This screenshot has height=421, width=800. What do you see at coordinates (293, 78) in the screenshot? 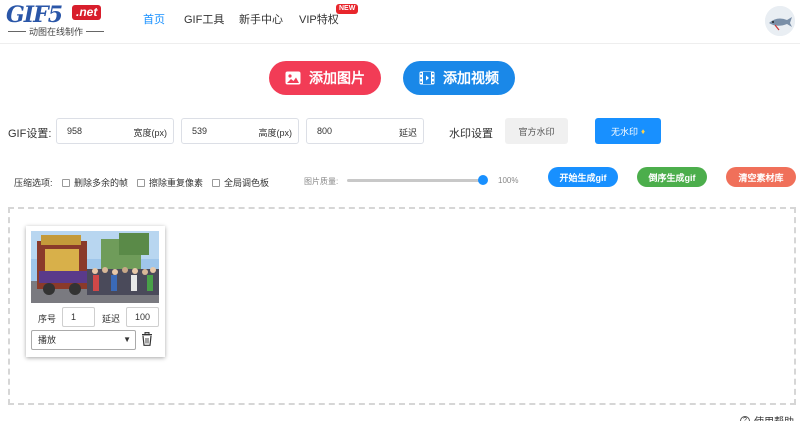
I see `image-icon` at bounding box center [293, 78].